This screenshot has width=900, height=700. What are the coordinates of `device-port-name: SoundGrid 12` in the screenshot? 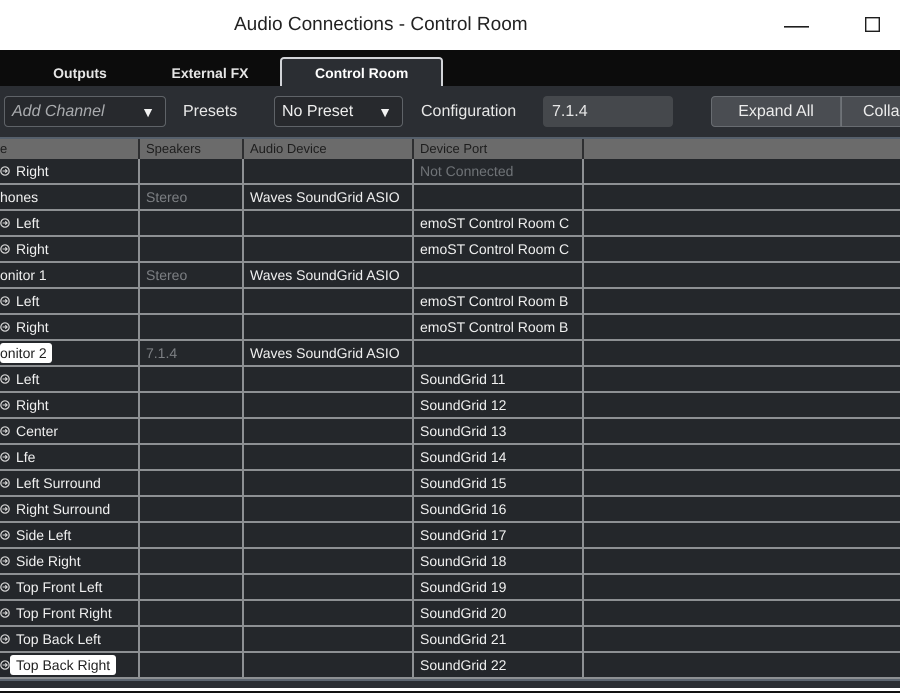 It's located at (462, 405).